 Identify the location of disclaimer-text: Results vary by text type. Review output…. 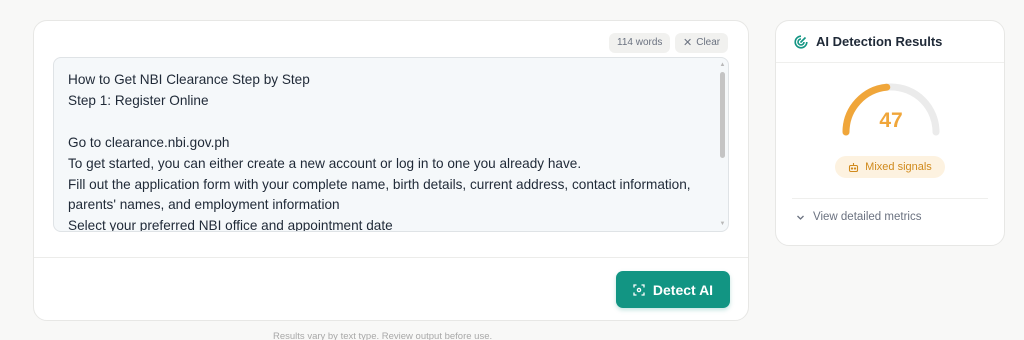
(383, 335).